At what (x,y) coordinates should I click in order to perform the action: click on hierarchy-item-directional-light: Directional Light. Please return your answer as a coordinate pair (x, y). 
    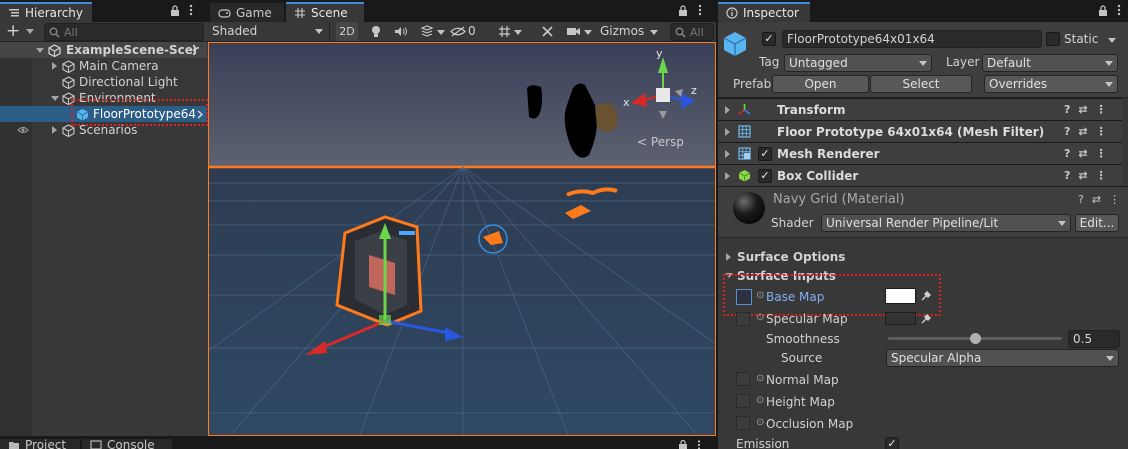
    Looking at the image, I should click on (103, 82).